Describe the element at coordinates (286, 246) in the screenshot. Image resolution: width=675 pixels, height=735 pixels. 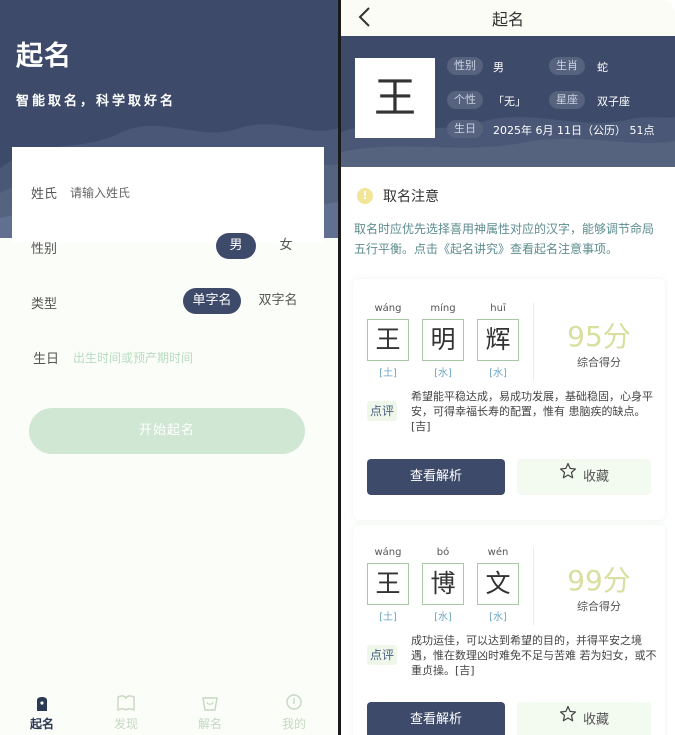
I see `gender-female-option: 女` at that location.